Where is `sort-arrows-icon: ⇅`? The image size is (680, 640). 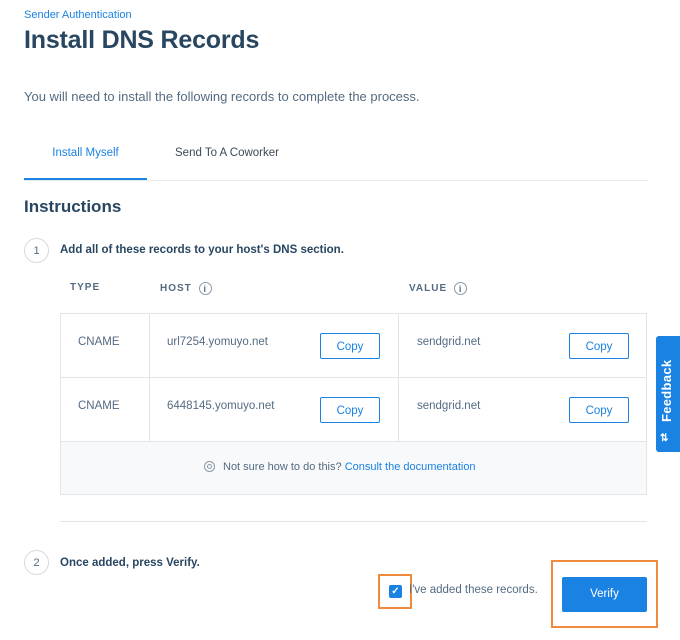 sort-arrows-icon: ⇅ is located at coordinates (664, 438).